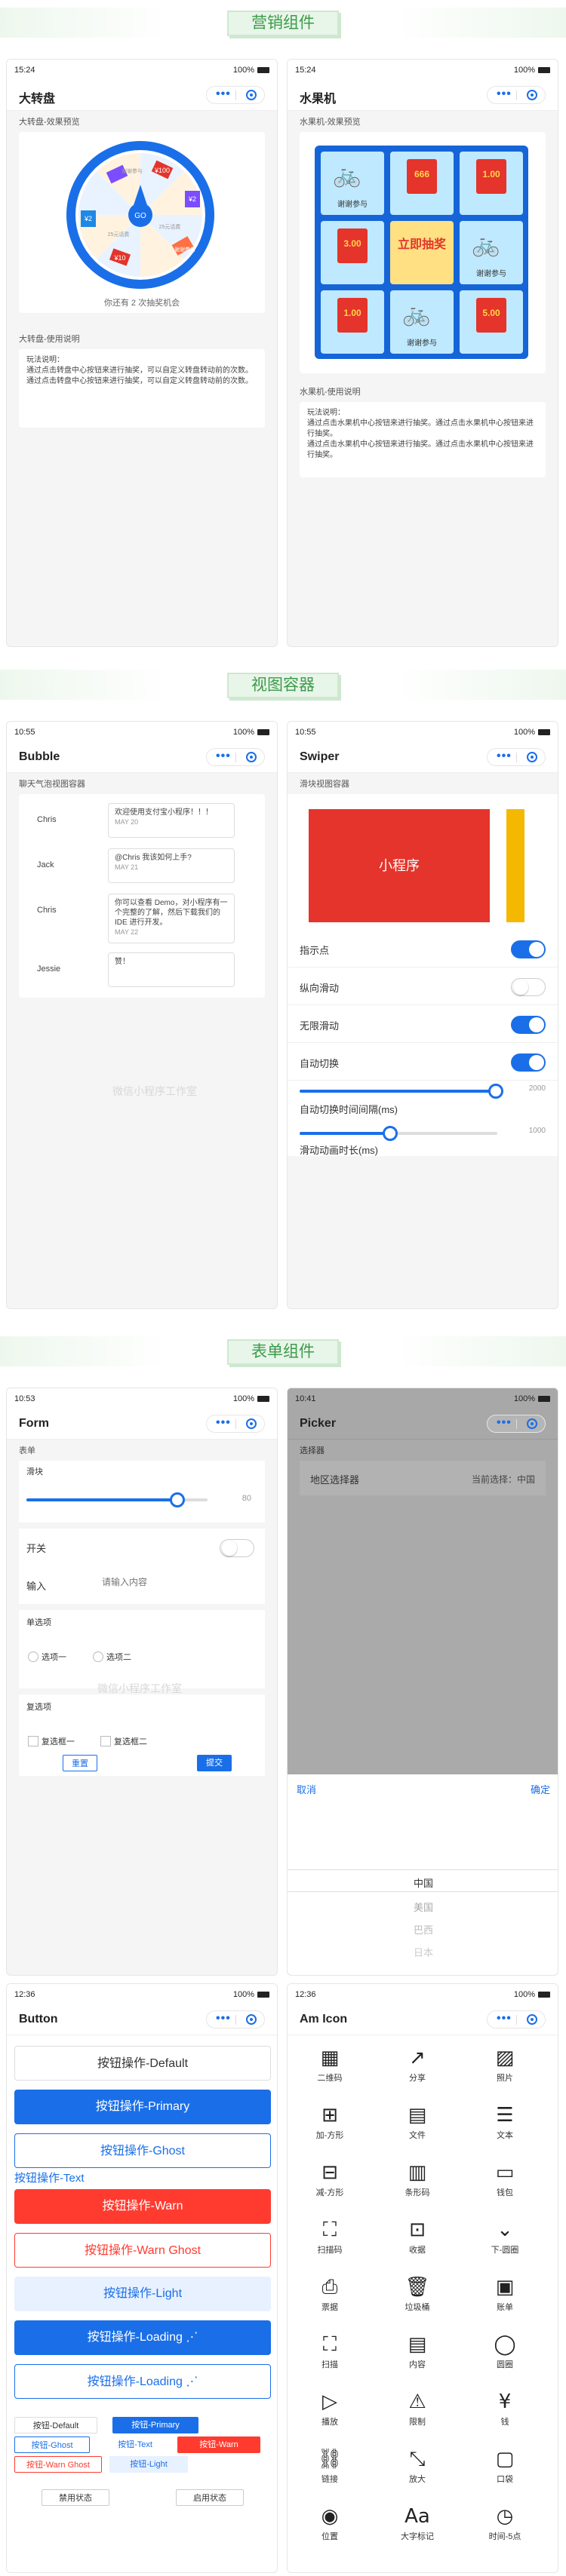  What do you see at coordinates (306, 1789) in the screenshot?
I see `cancel-button: 取消` at bounding box center [306, 1789].